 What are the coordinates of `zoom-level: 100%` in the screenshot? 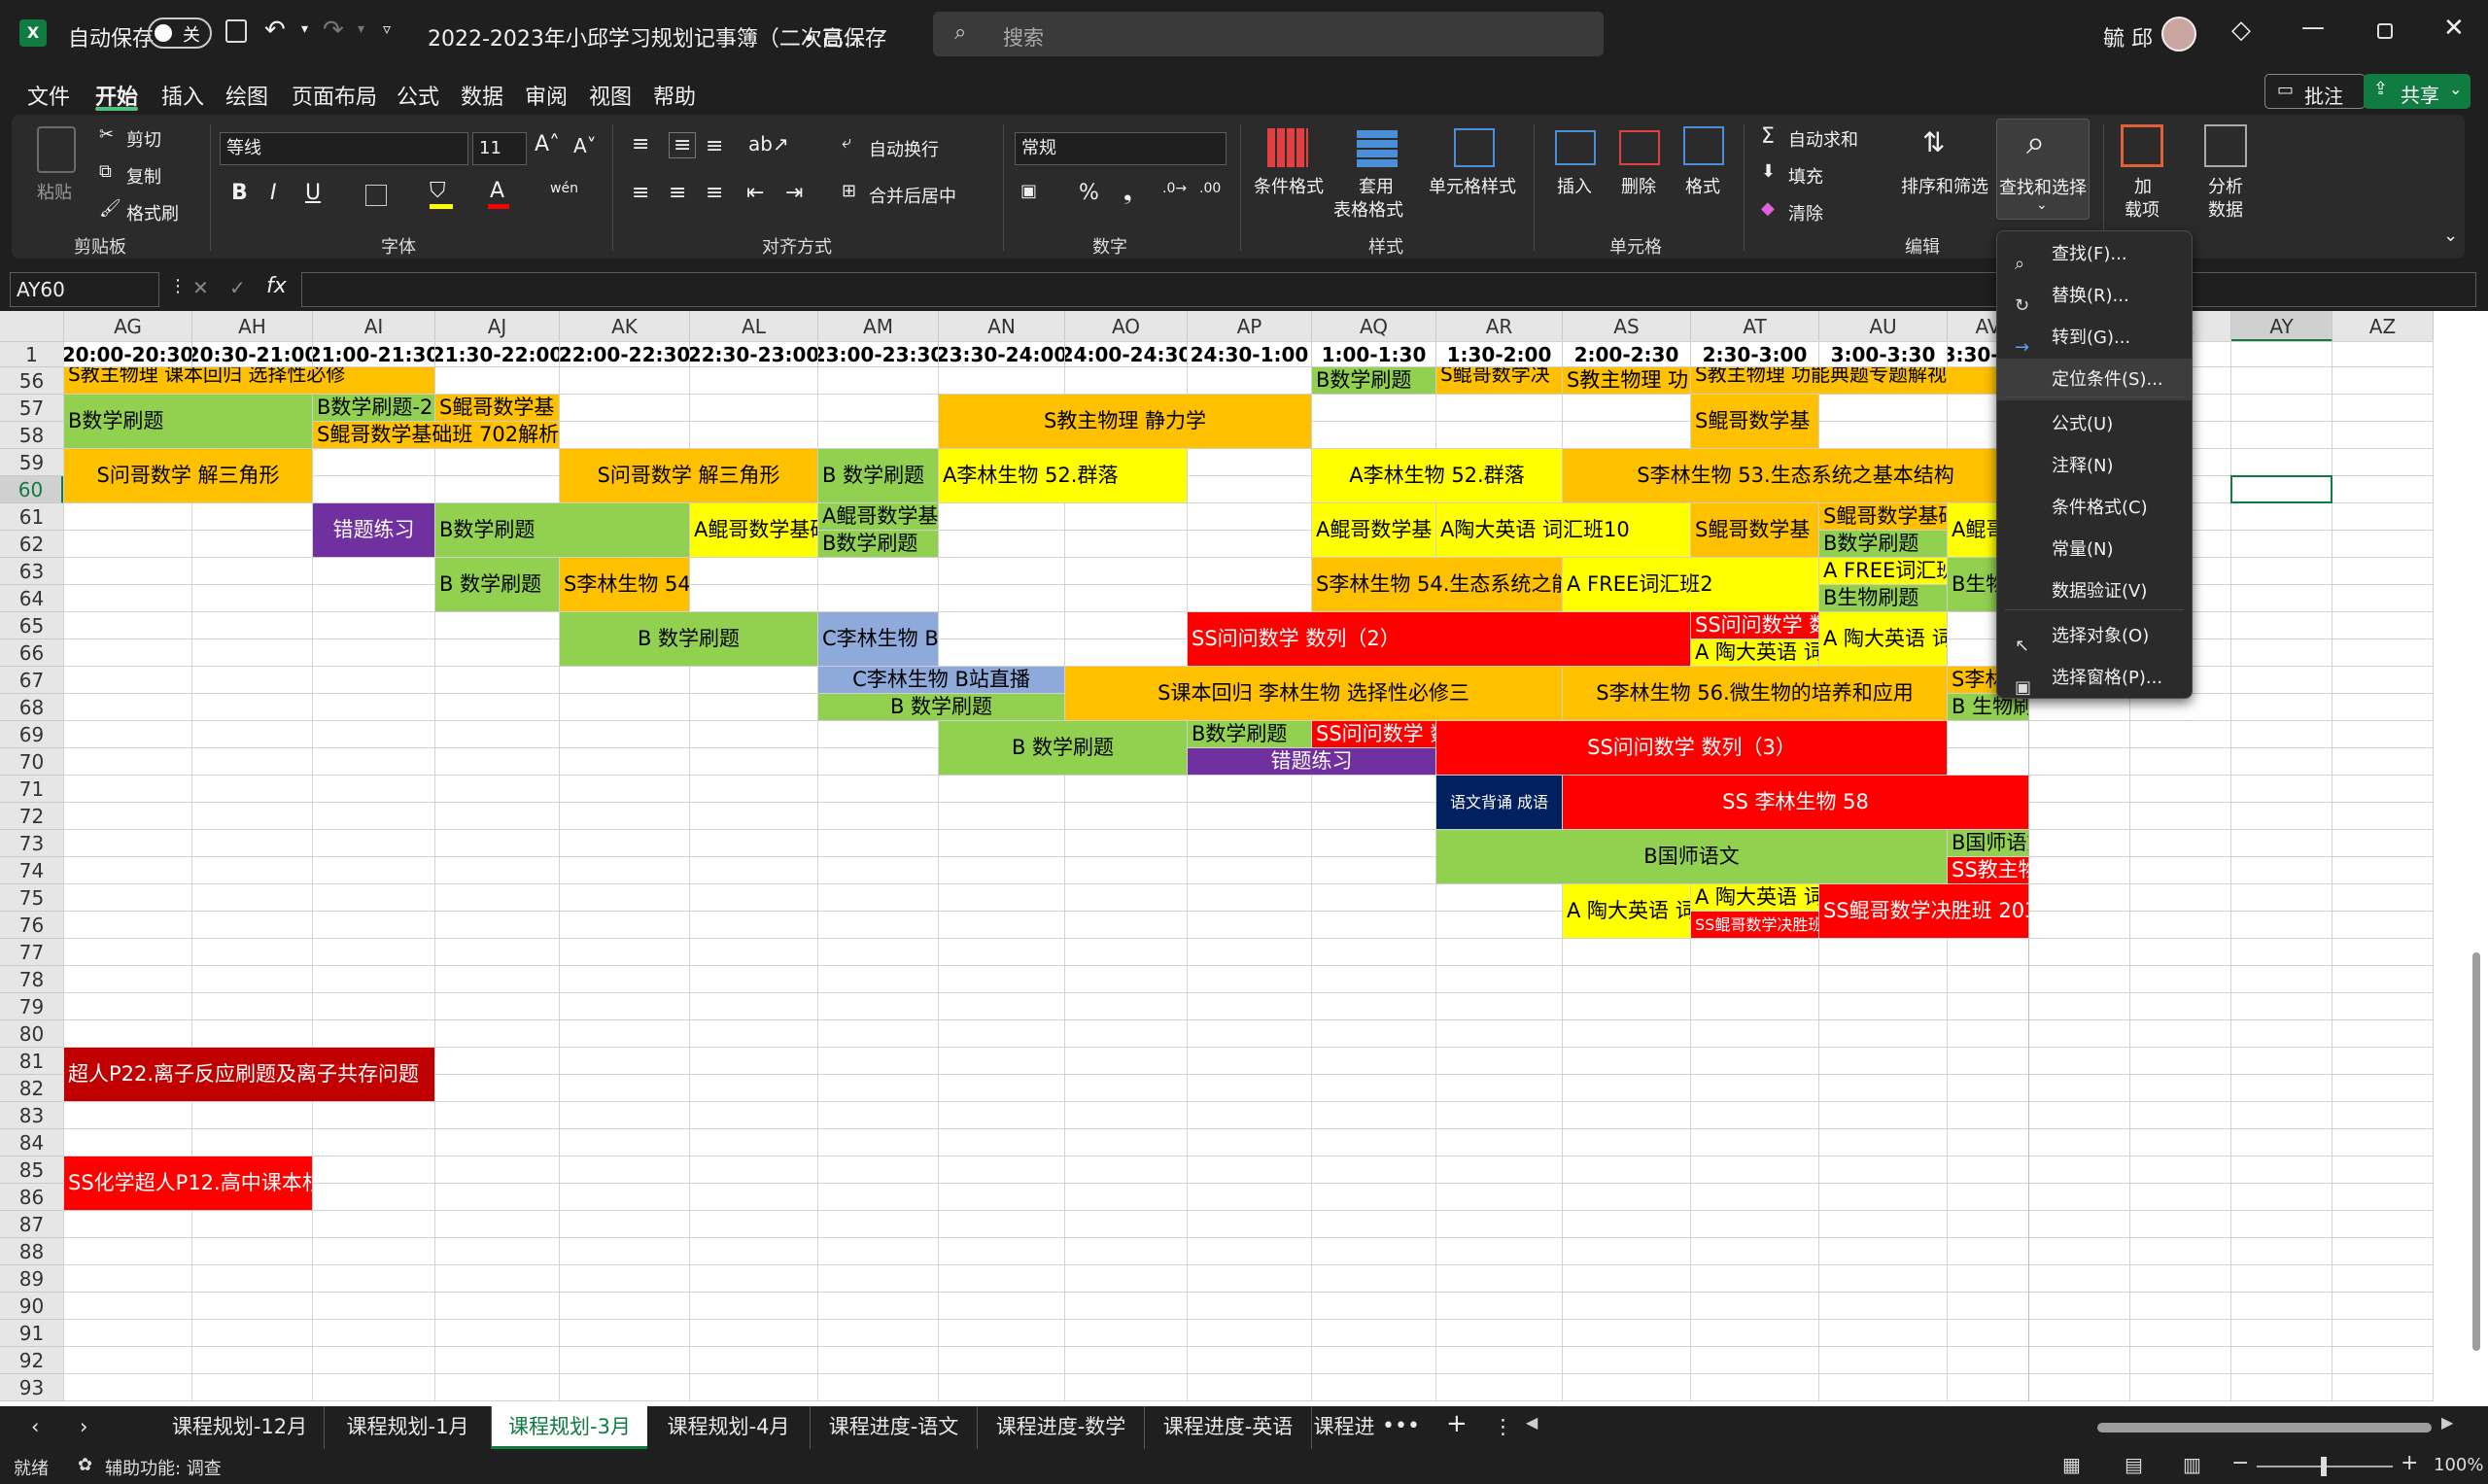 It's located at (2458, 1465).